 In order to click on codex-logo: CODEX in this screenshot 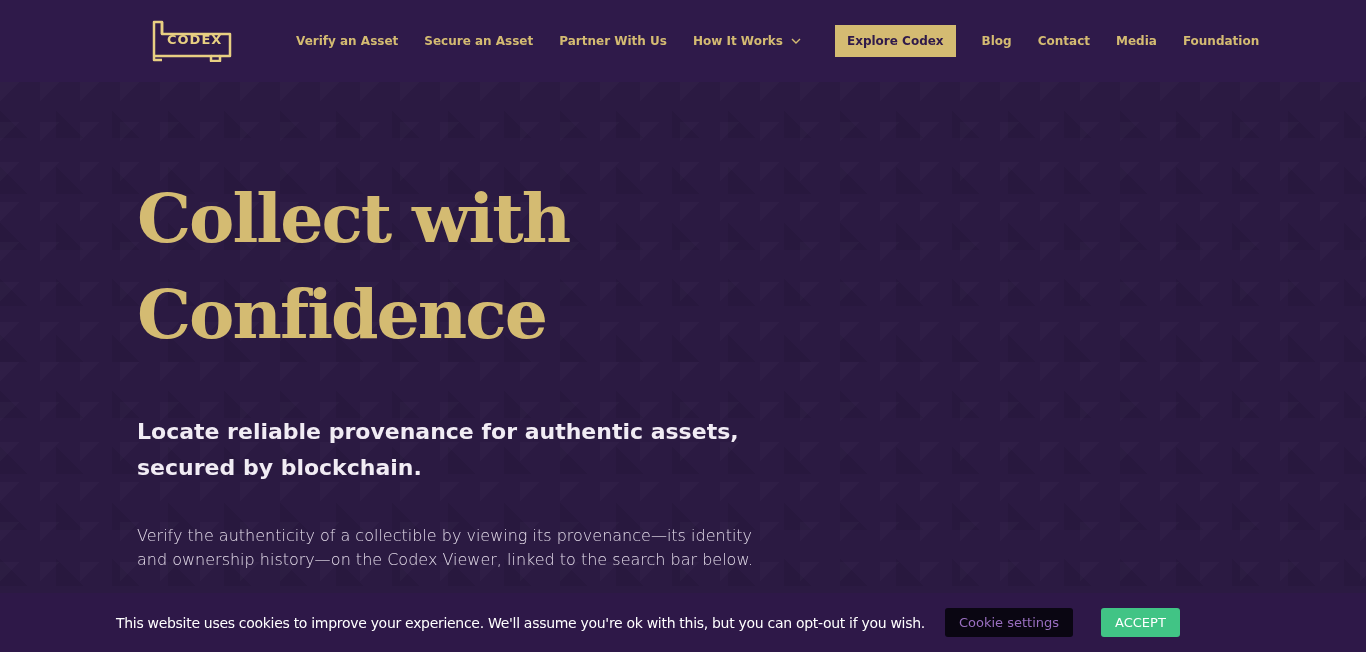, I will do `click(192, 41)`.